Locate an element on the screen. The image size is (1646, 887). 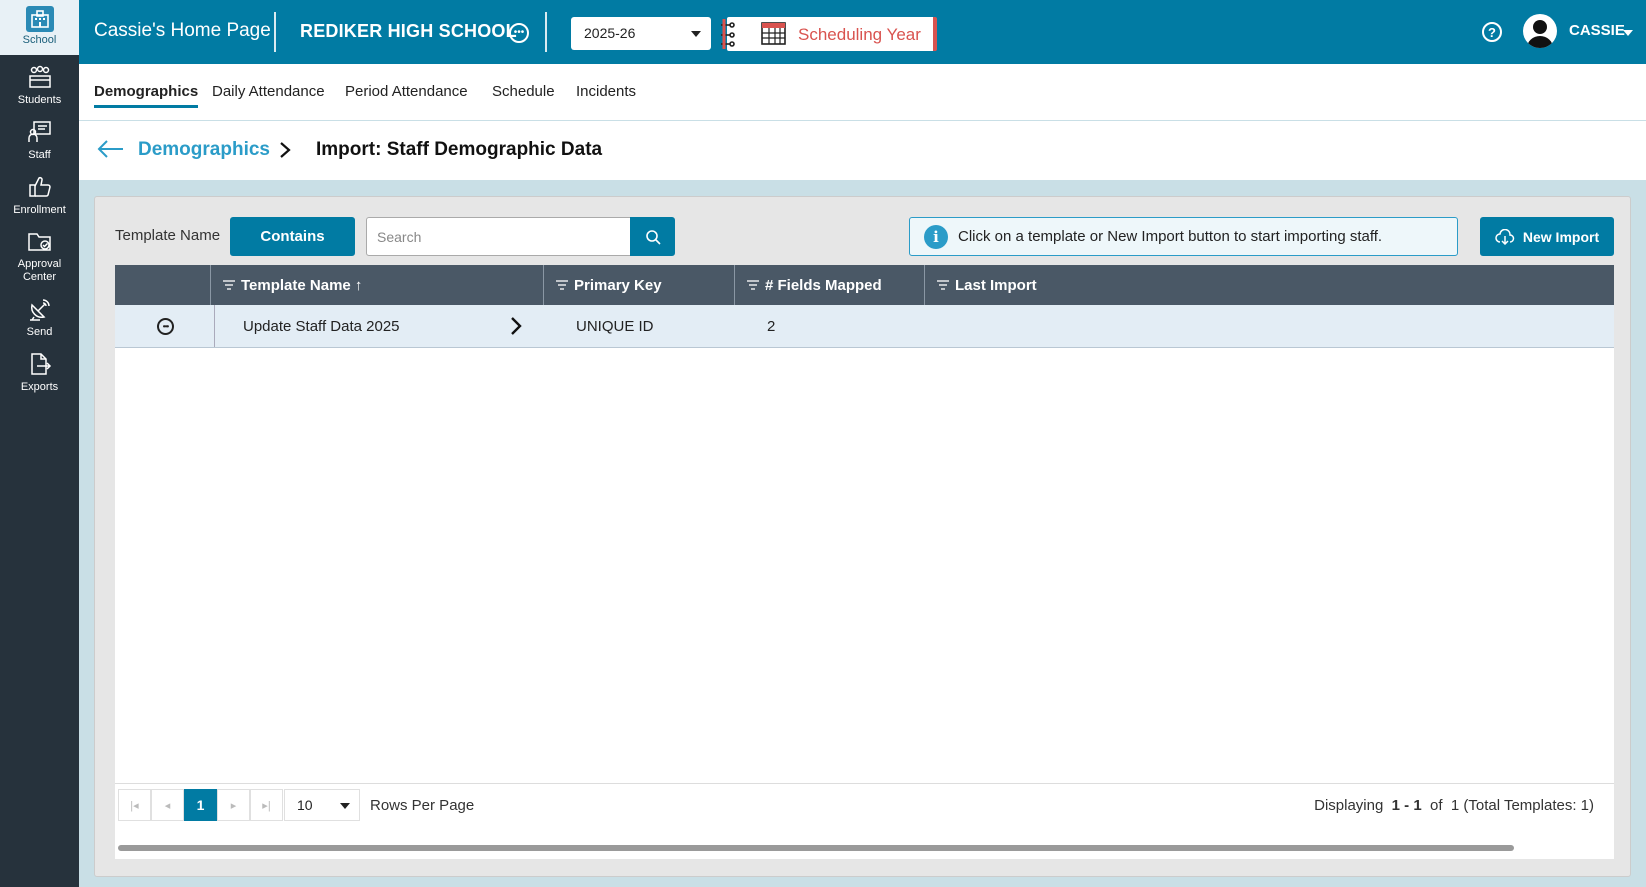
home-page-title: Cassie's Home Page is located at coordinates (182, 31).